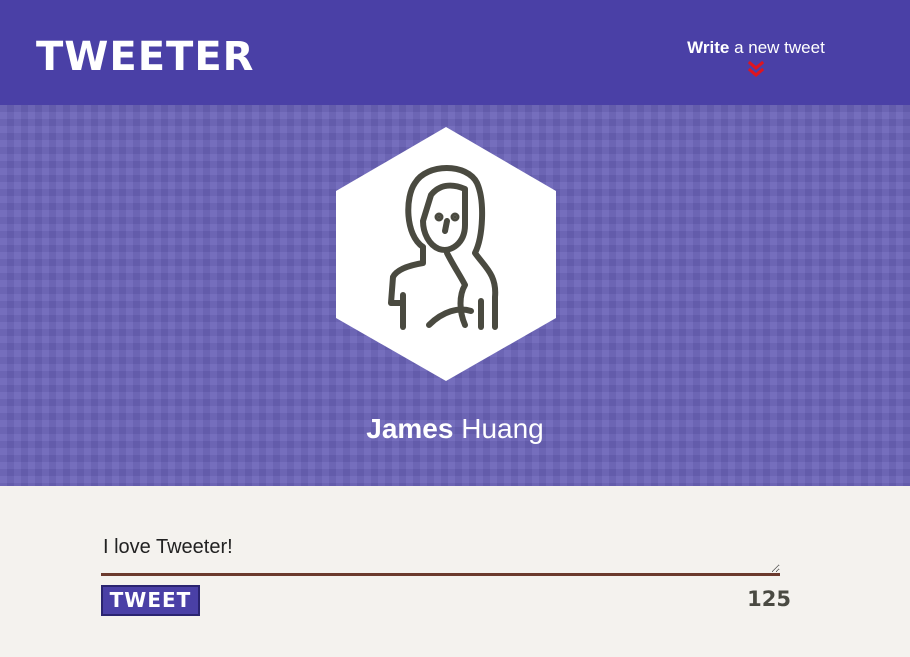  What do you see at coordinates (410, 428) in the screenshot?
I see `profile-first-name: James` at bounding box center [410, 428].